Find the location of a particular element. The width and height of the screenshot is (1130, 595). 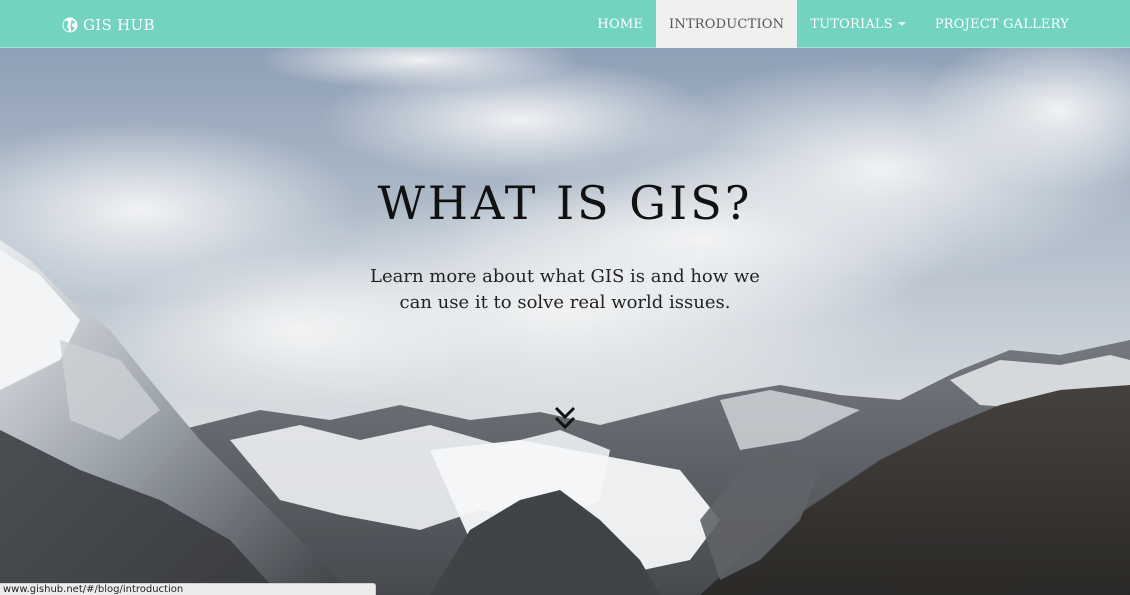

hero-title: WHAT IS GIS? is located at coordinates (565, 203).